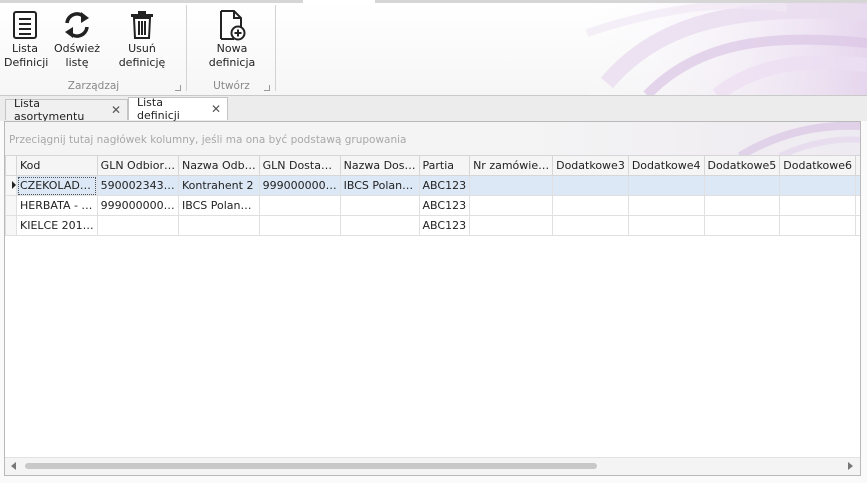 This screenshot has width=867, height=483. Describe the element at coordinates (142, 55) in the screenshot. I see `delete-definition-label: Usuń definicję` at that location.